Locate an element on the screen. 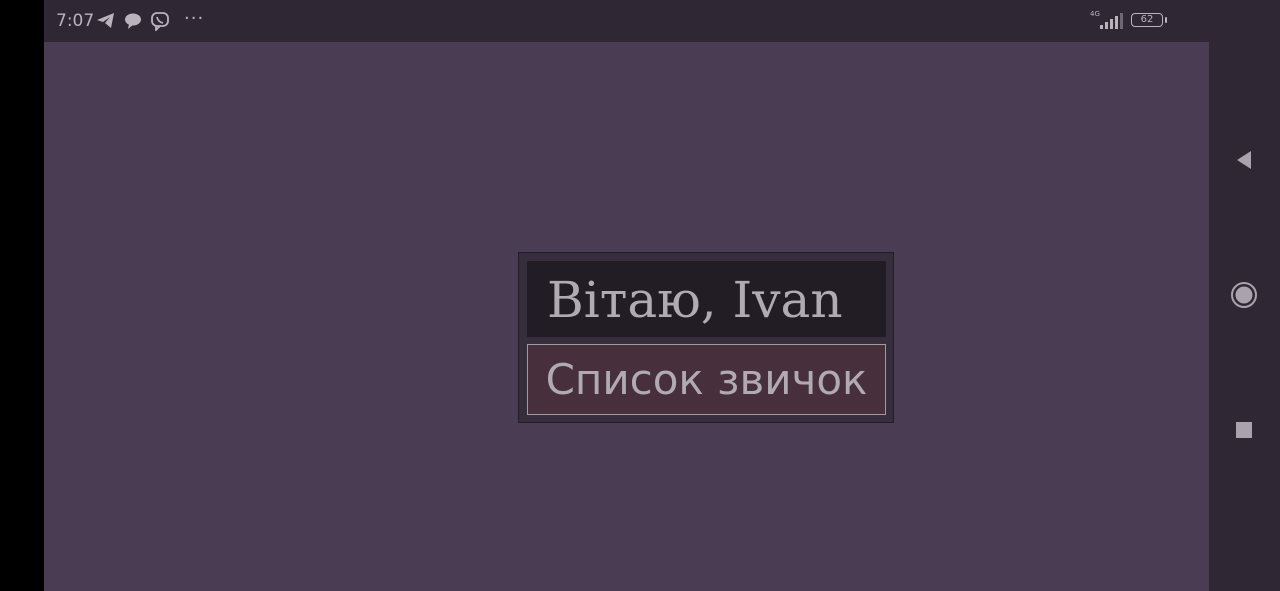 This screenshot has width=1280, height=591. battery-level: 62 is located at coordinates (1147, 19).